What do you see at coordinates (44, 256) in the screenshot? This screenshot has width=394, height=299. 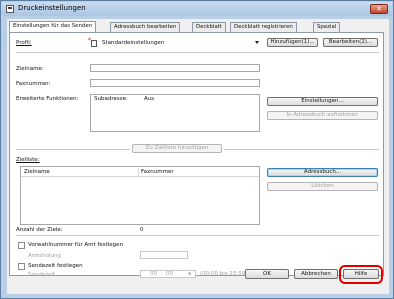 I see `prefix-field-label: Amtsholung` at bounding box center [44, 256].